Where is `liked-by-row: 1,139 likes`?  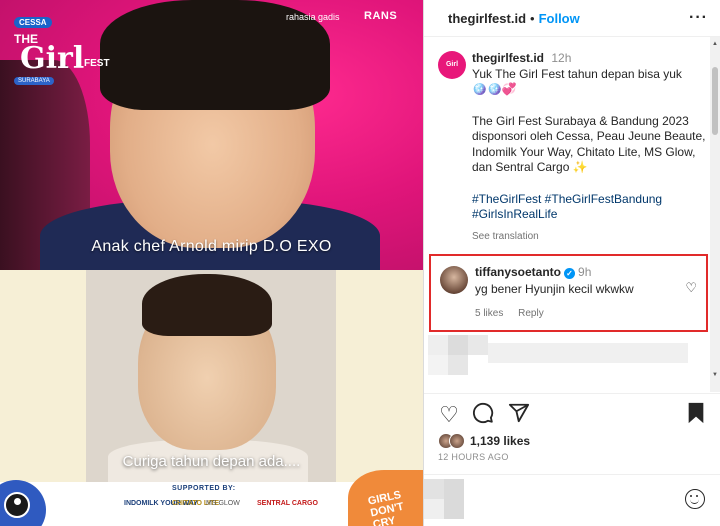
liked-by-row: 1,139 likes is located at coordinates (484, 441).